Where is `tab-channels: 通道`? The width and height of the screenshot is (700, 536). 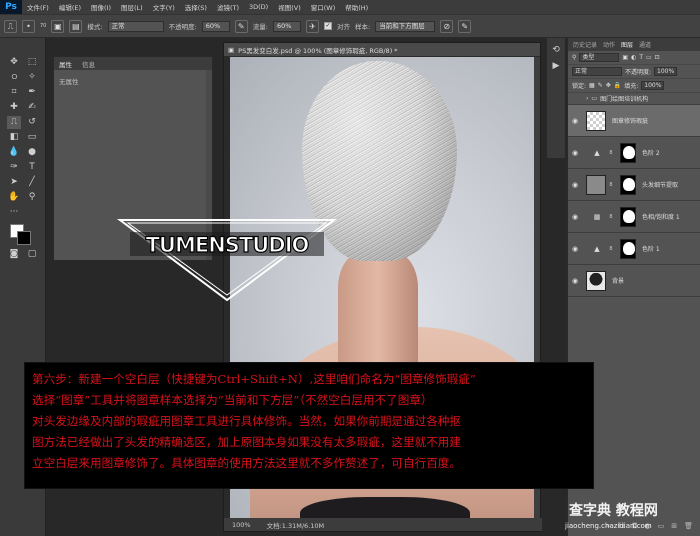
tab-channels: 通道 is located at coordinates (645, 44).